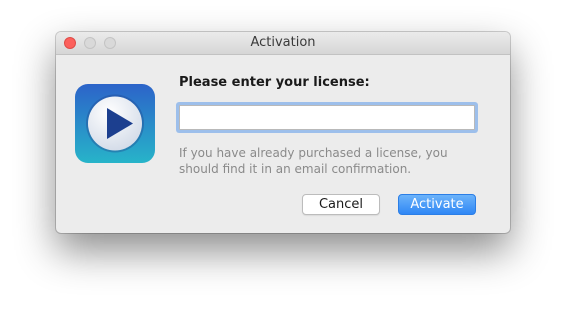 The height and width of the screenshot is (313, 566). Describe the element at coordinates (341, 204) in the screenshot. I see `cancel-button: Cancel` at that location.